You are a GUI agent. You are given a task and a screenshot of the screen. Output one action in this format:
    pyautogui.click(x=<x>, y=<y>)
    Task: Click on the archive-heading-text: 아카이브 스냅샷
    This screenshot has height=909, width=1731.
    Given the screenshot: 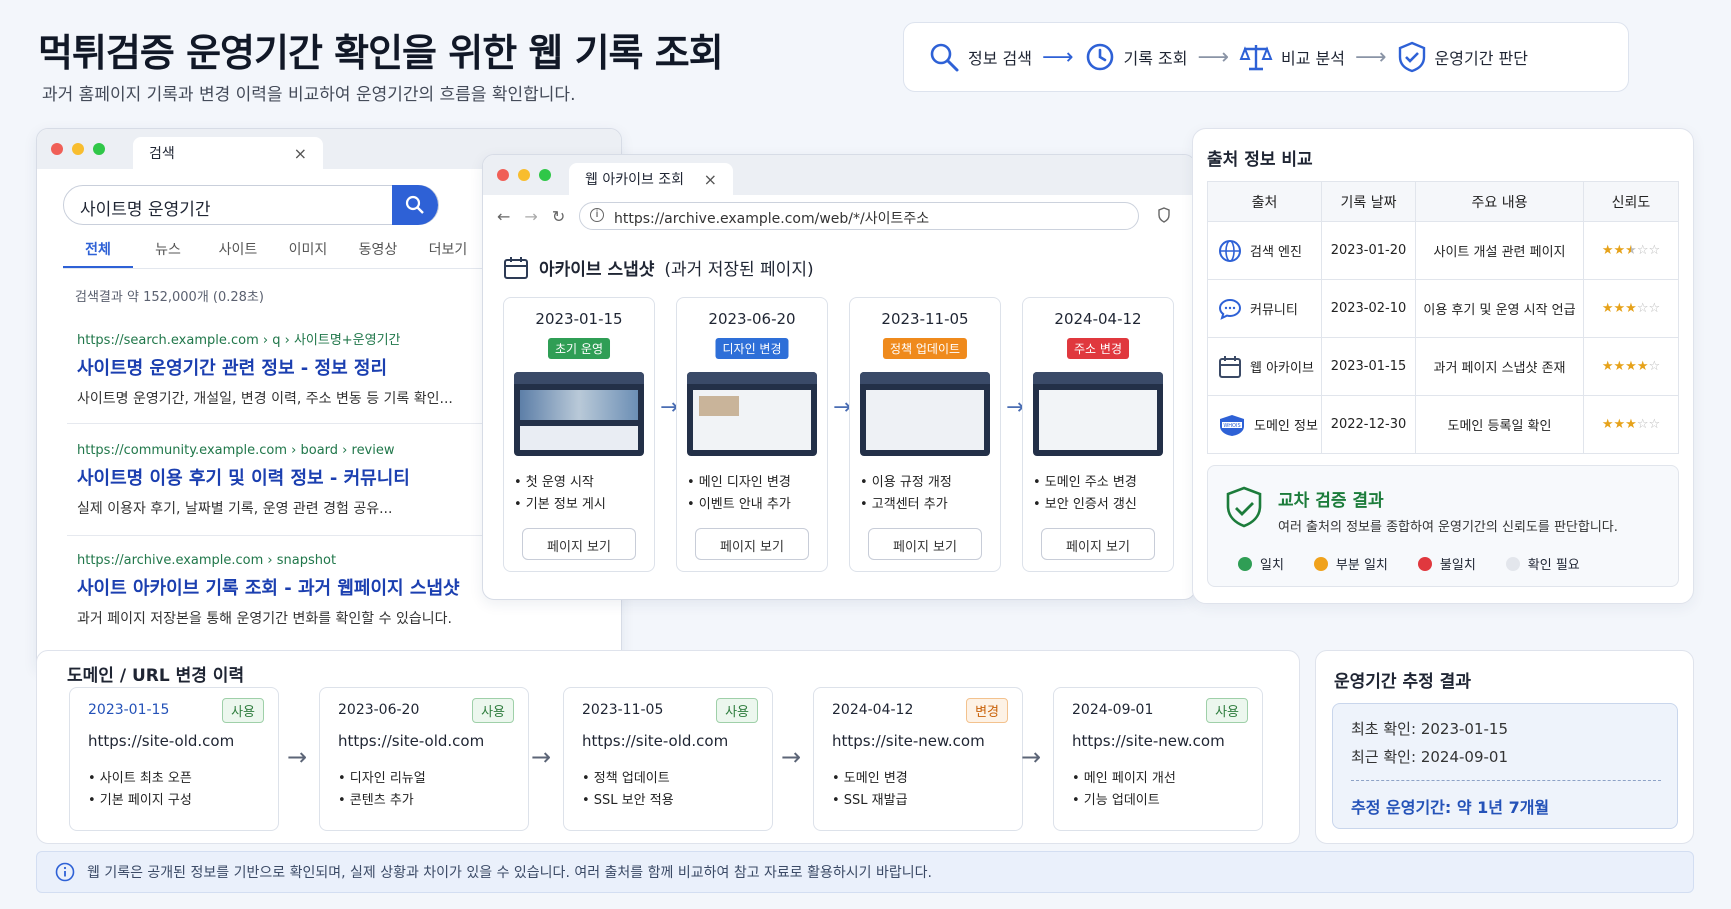 What is the action you would take?
    pyautogui.click(x=597, y=270)
    